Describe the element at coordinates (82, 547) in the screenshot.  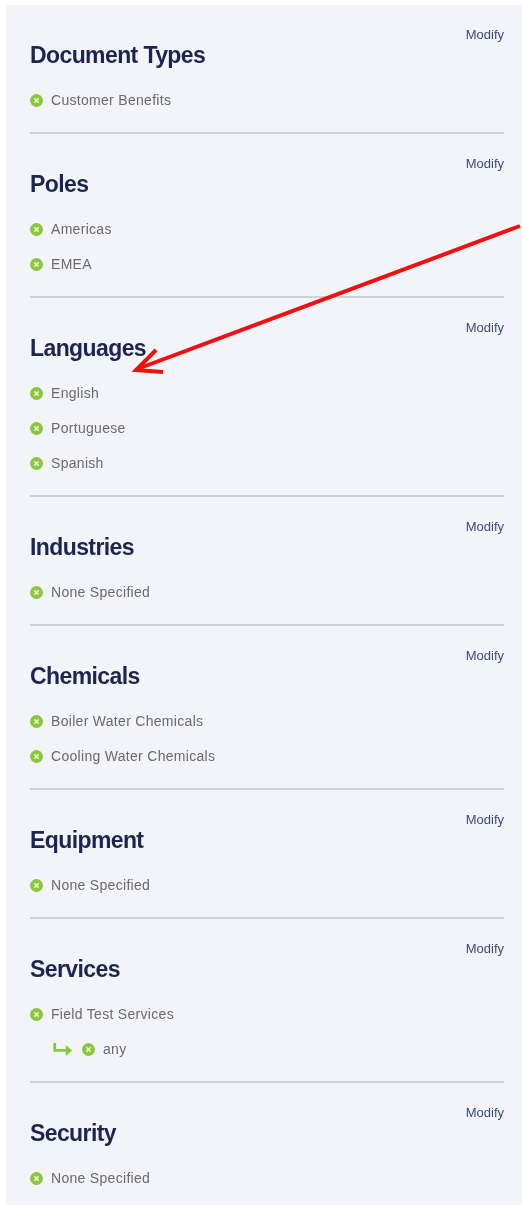
I see `section-title: Industries` at that location.